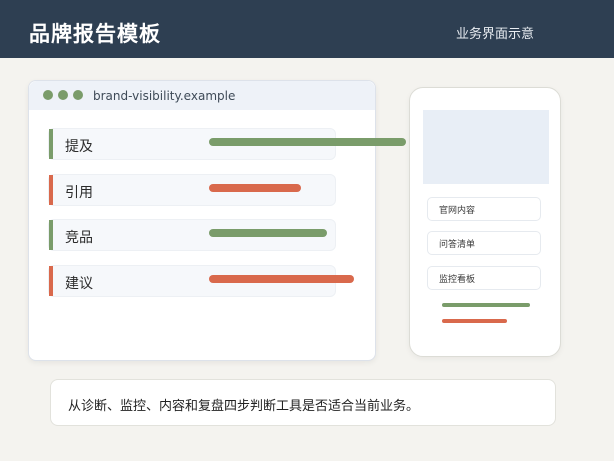 This screenshot has width=614, height=461. Describe the element at coordinates (457, 245) in the screenshot. I see `phone-item-label: 问答清单` at that location.